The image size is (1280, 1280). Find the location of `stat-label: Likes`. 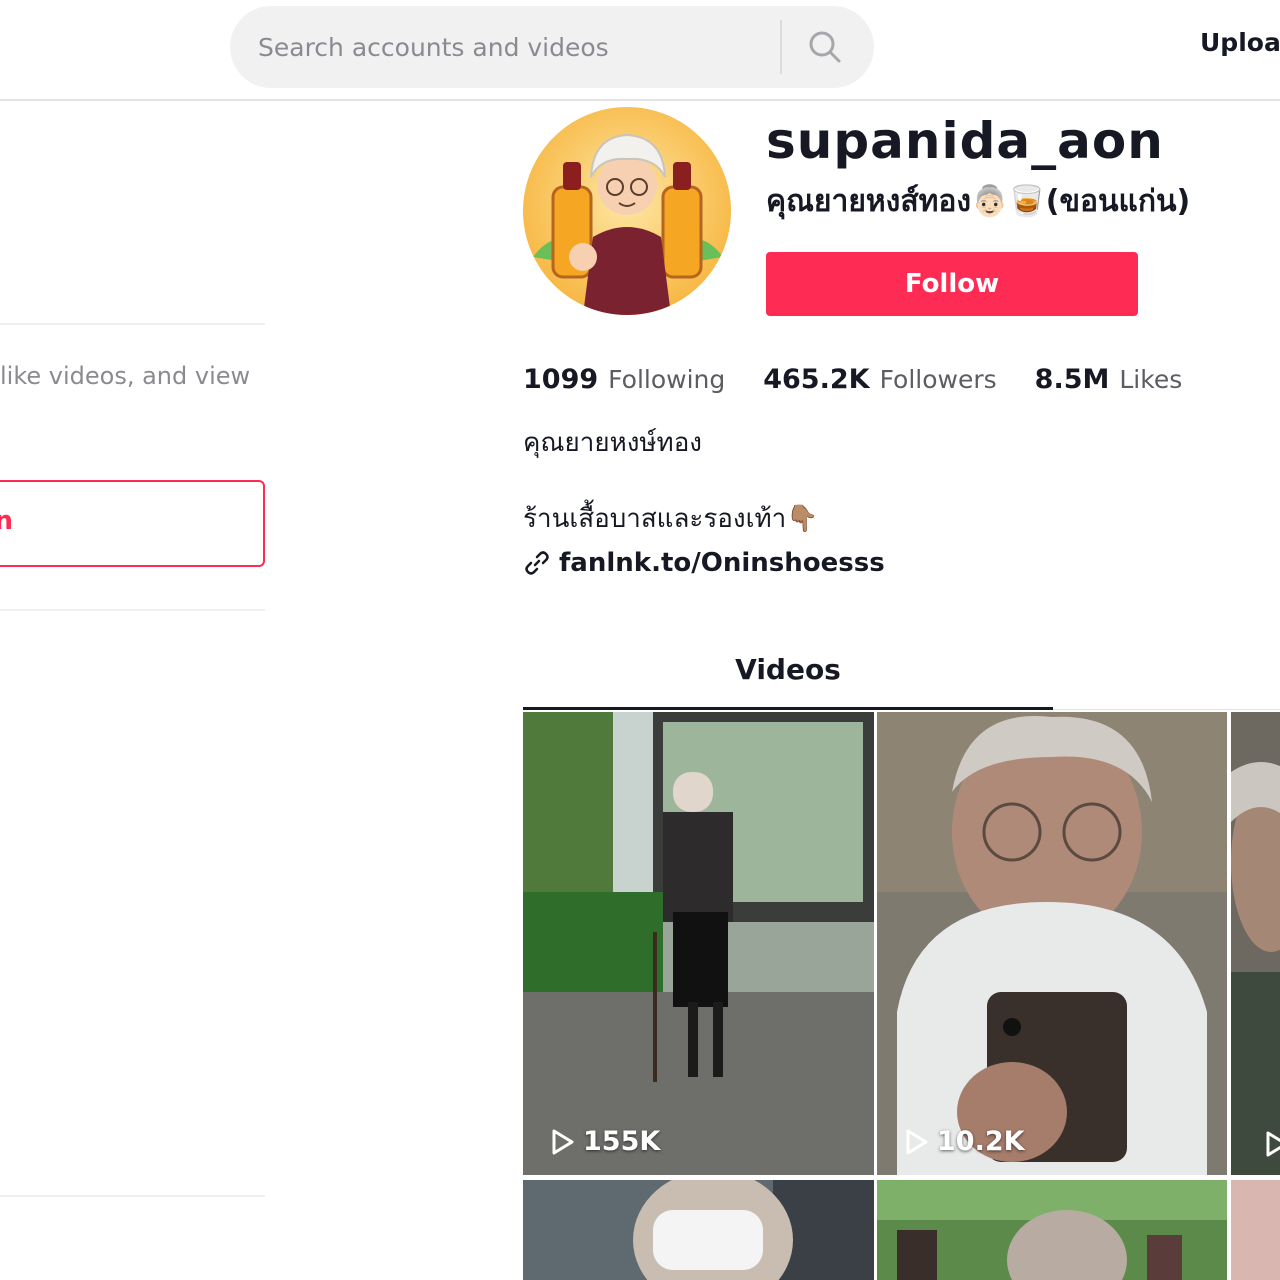

stat-label: Likes is located at coordinates (1151, 379).